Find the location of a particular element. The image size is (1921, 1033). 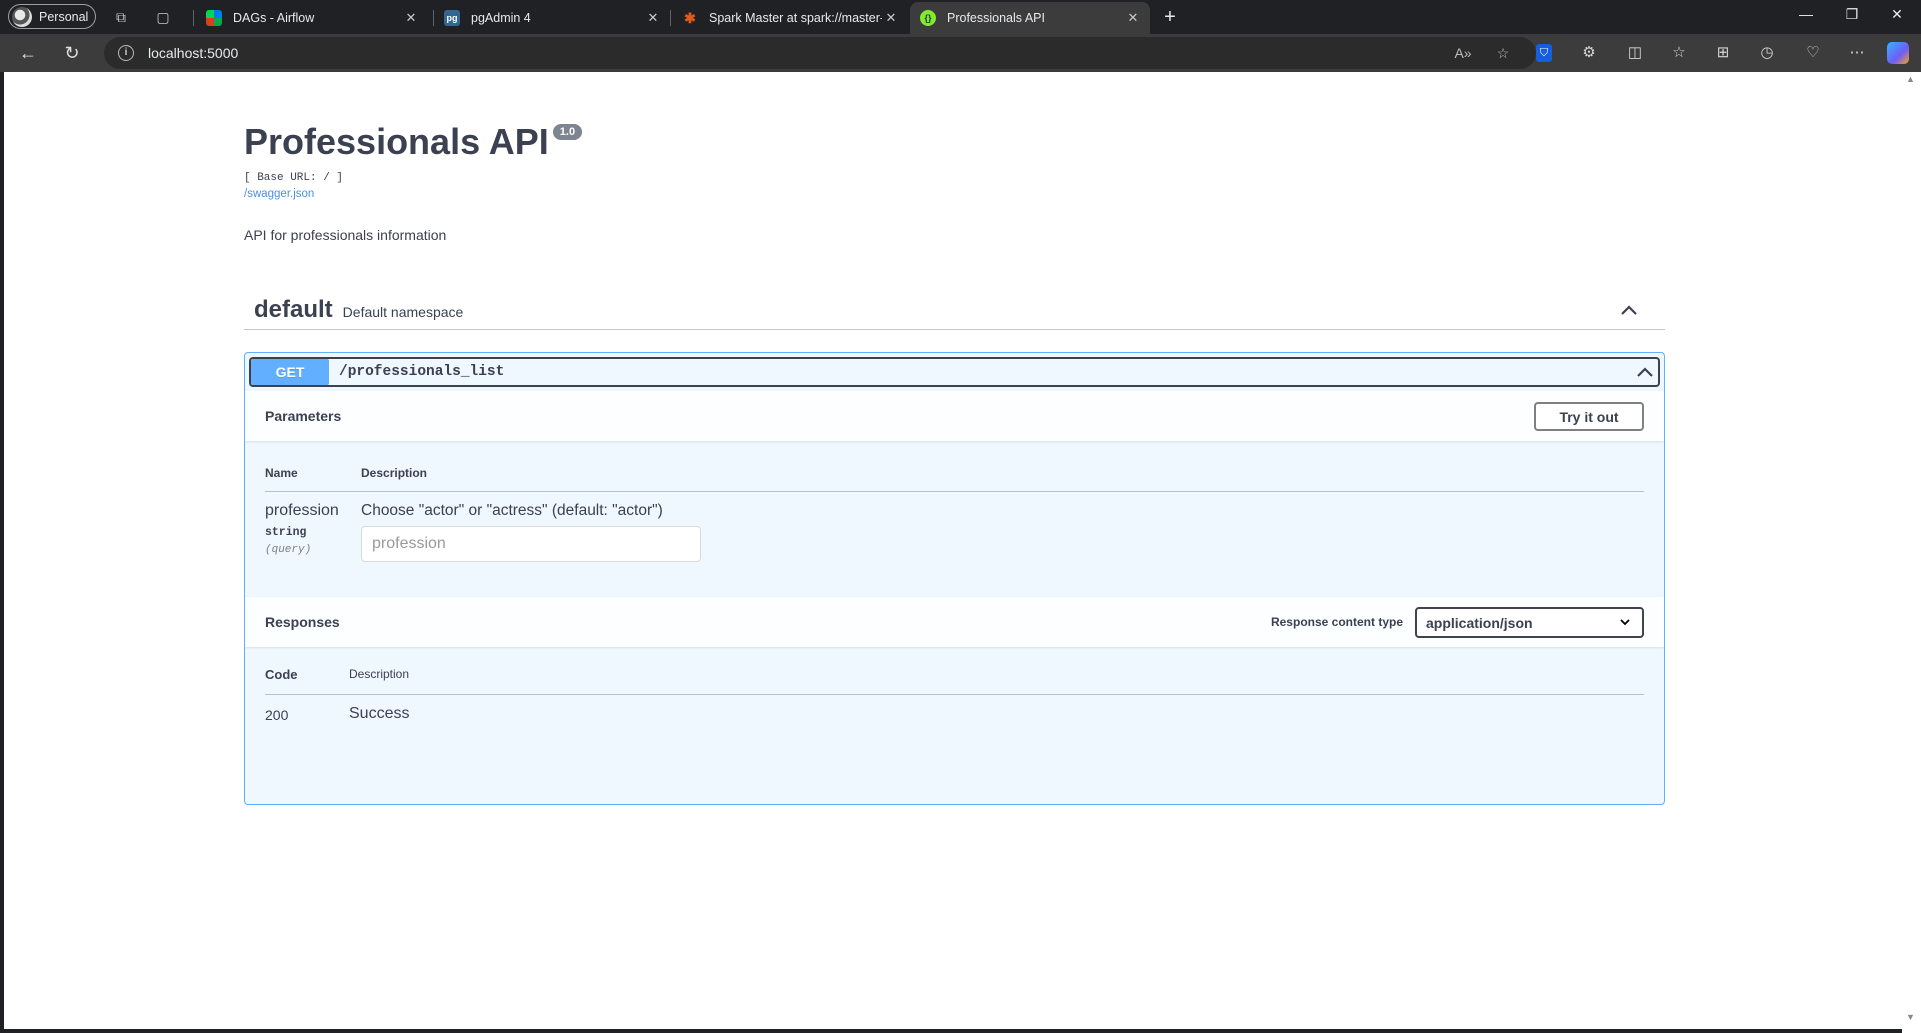

read-aloud-icon: A» is located at coordinates (1463, 53).